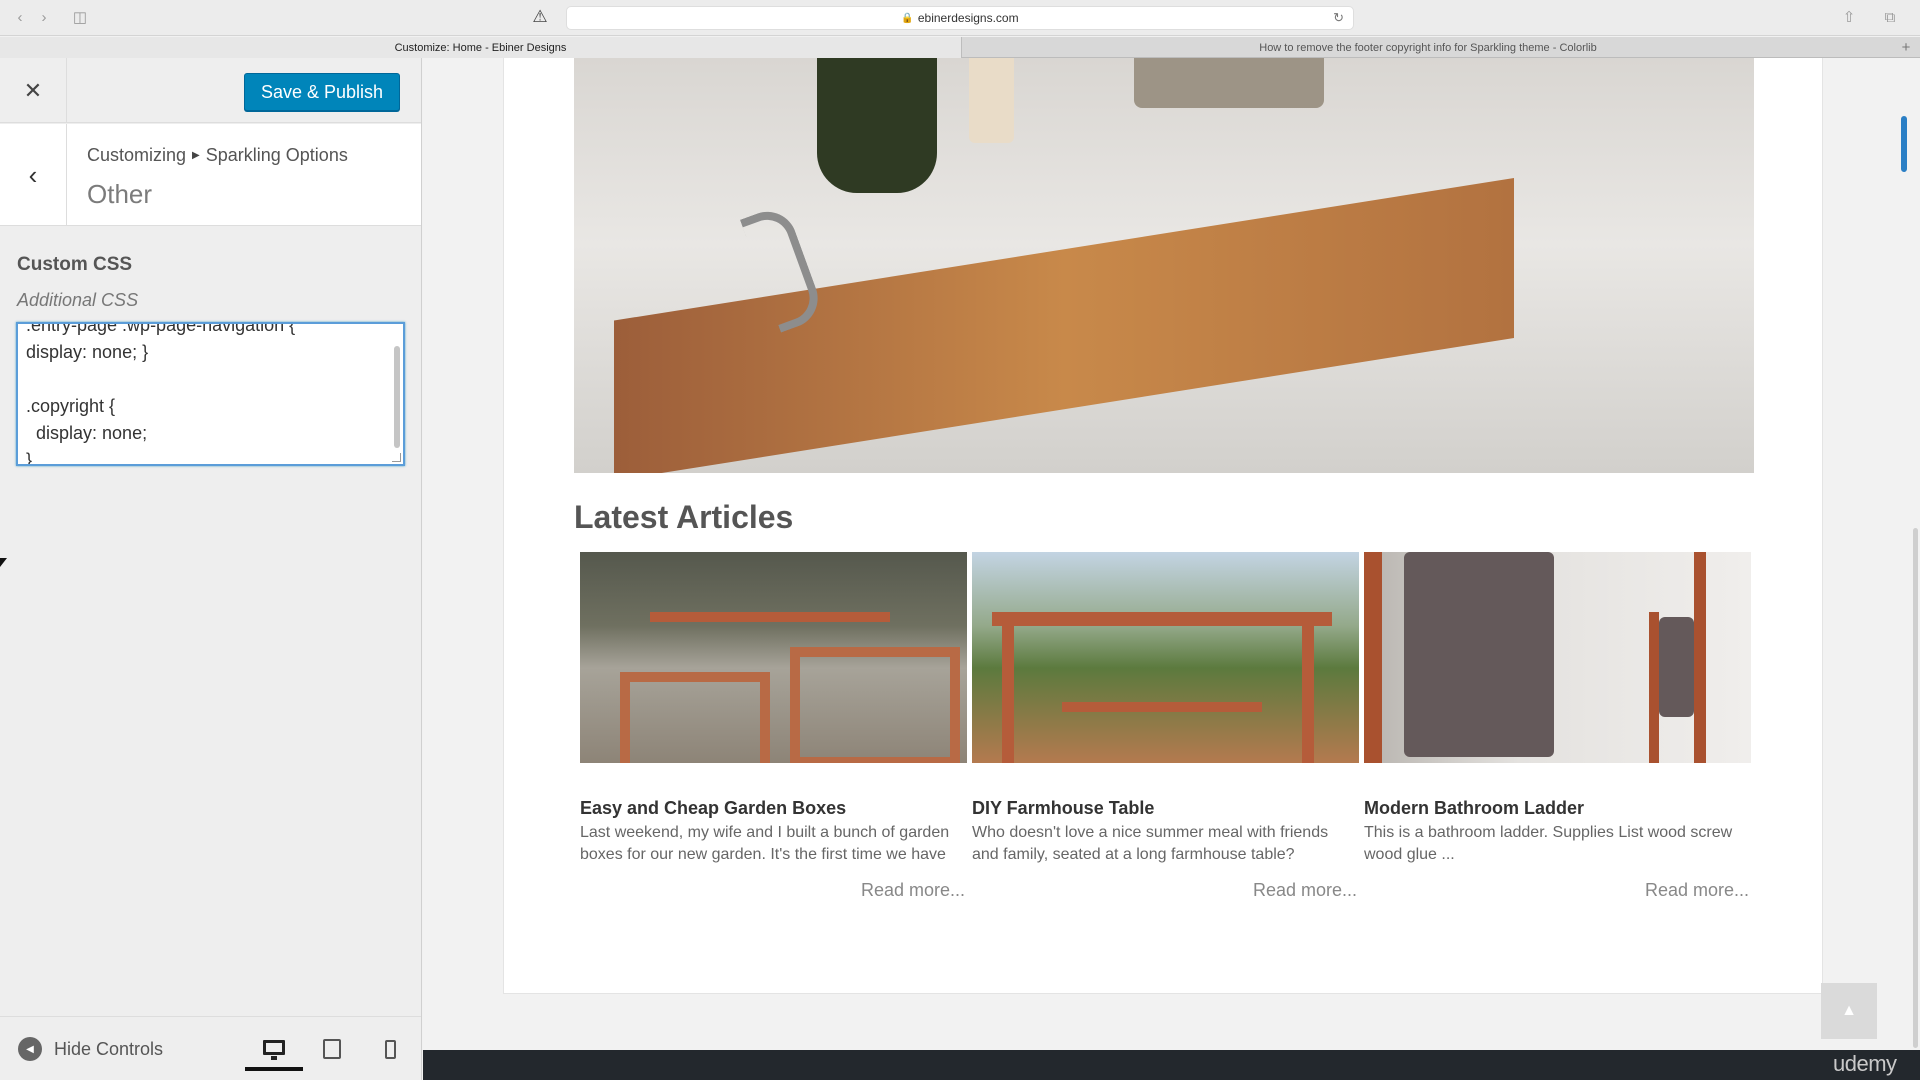 The image size is (1920, 1080). I want to click on tab-customize: Customize: Home - Ebiner Designs, so click(481, 47).